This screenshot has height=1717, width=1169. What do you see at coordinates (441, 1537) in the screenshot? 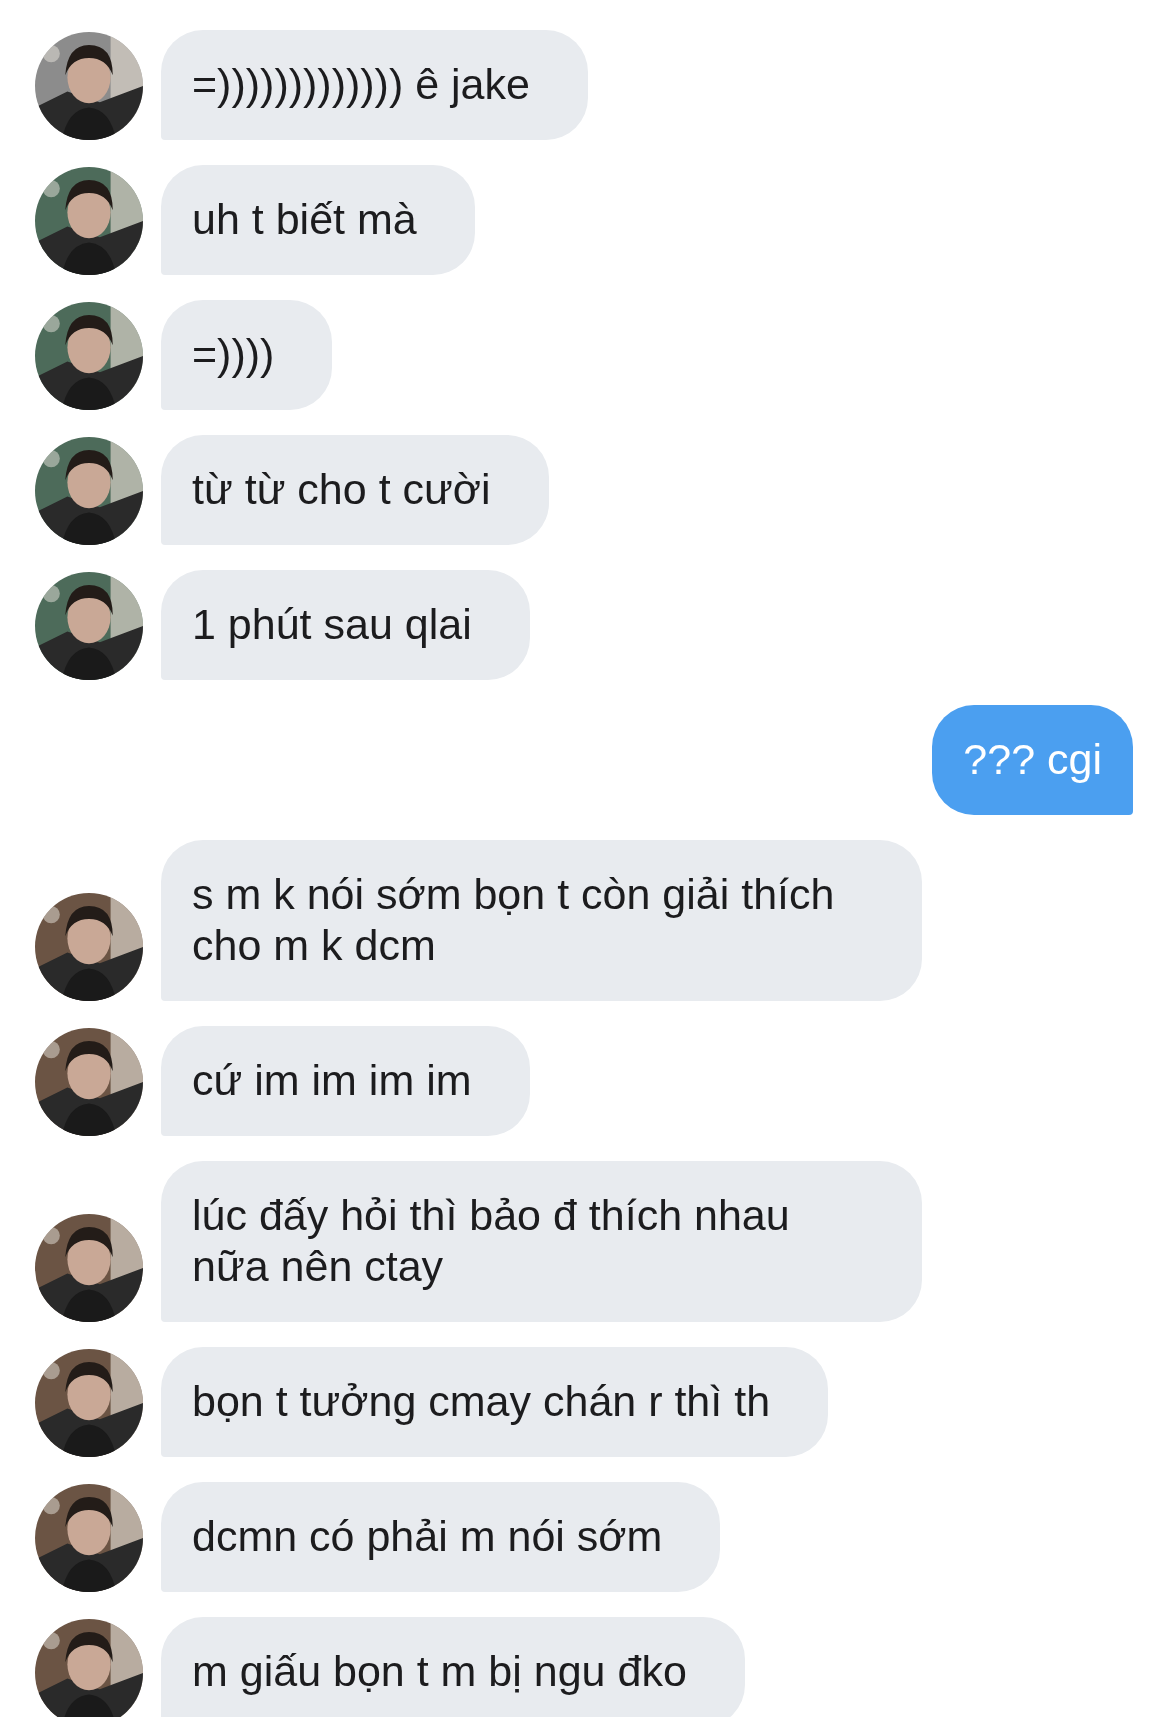
I see `message-bubble: dcmn có phải m nói sớm` at bounding box center [441, 1537].